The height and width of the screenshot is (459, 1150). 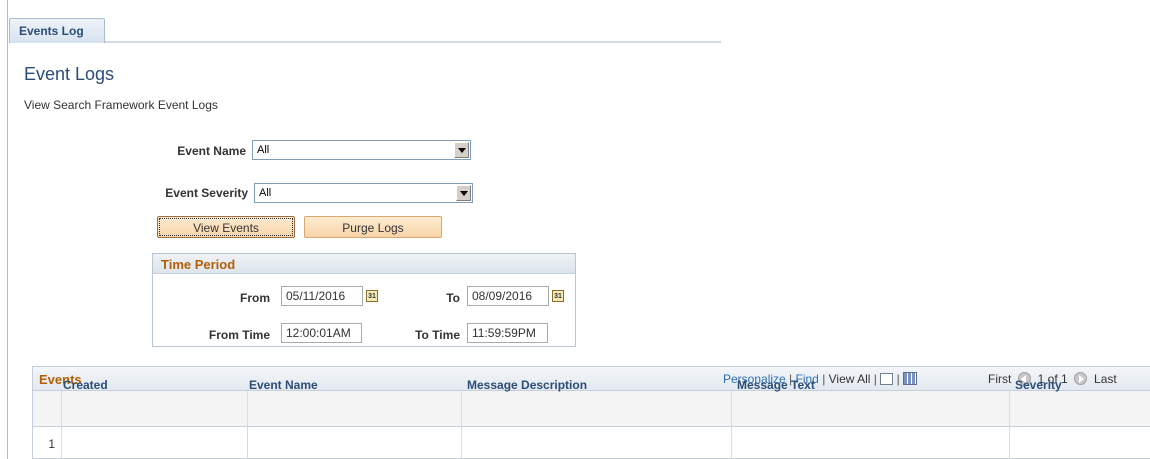 I want to click on tab-events-log: Events Log, so click(x=57, y=30).